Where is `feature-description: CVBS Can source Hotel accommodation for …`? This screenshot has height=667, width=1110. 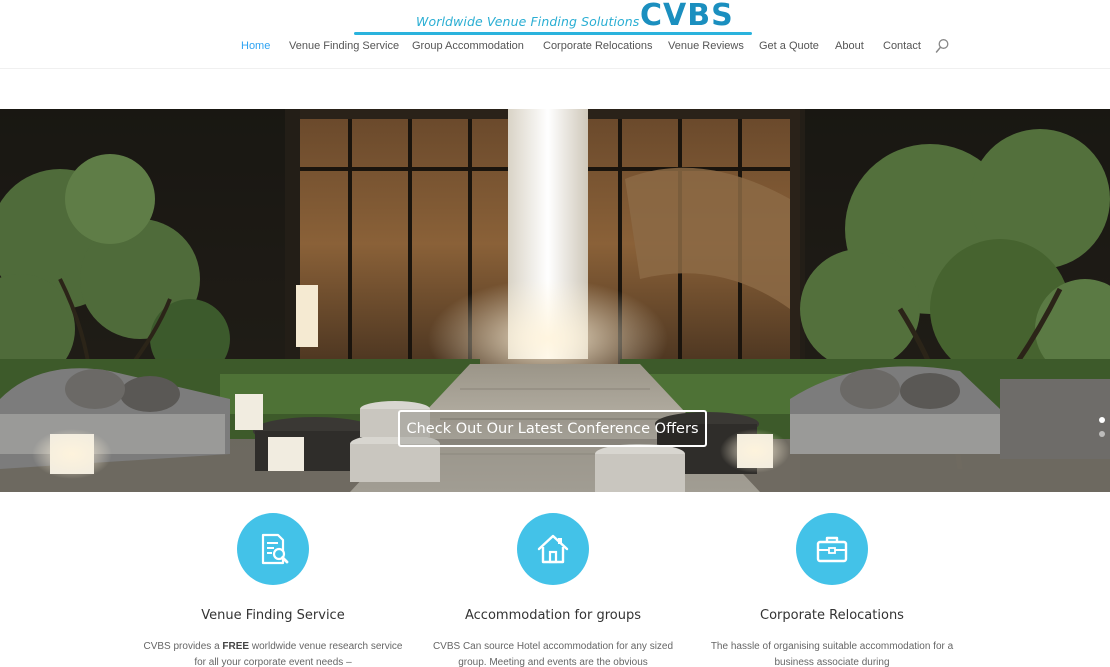 feature-description: CVBS Can source Hotel accommodation for … is located at coordinates (553, 654).